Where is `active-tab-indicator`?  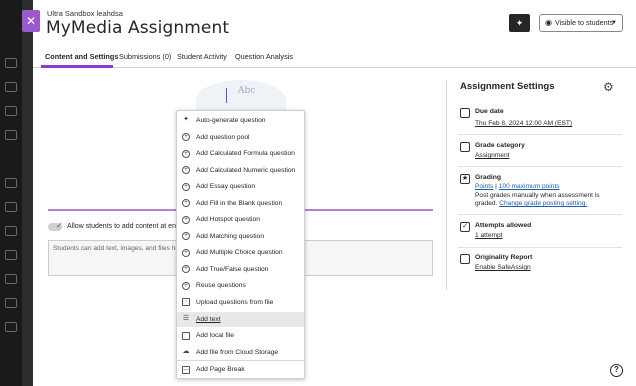
active-tab-indicator is located at coordinates (77, 66).